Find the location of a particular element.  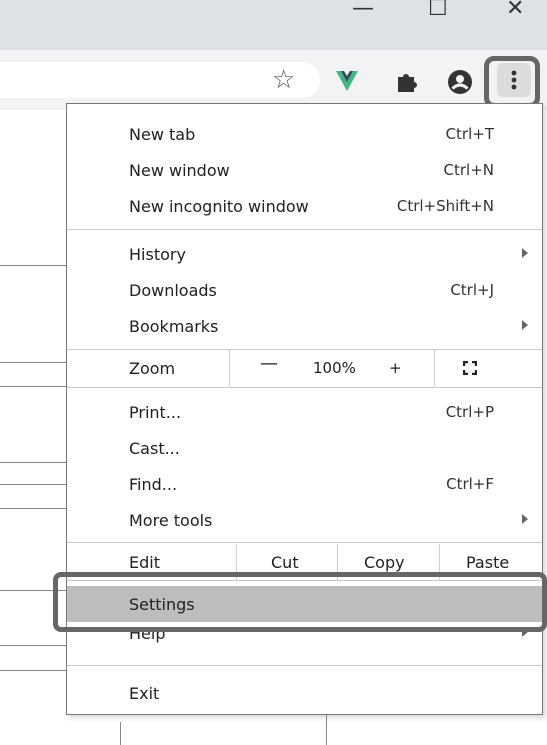

menu-item-downloads: Downloads Ctrl+J is located at coordinates (304, 290).